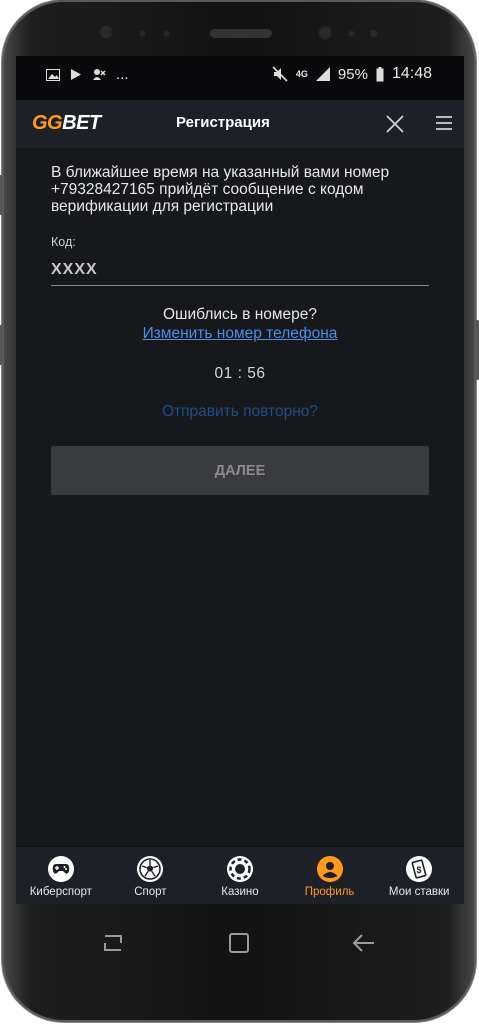 The height and width of the screenshot is (1024, 479). I want to click on app-header: GGBET Регистрация, so click(240, 124).